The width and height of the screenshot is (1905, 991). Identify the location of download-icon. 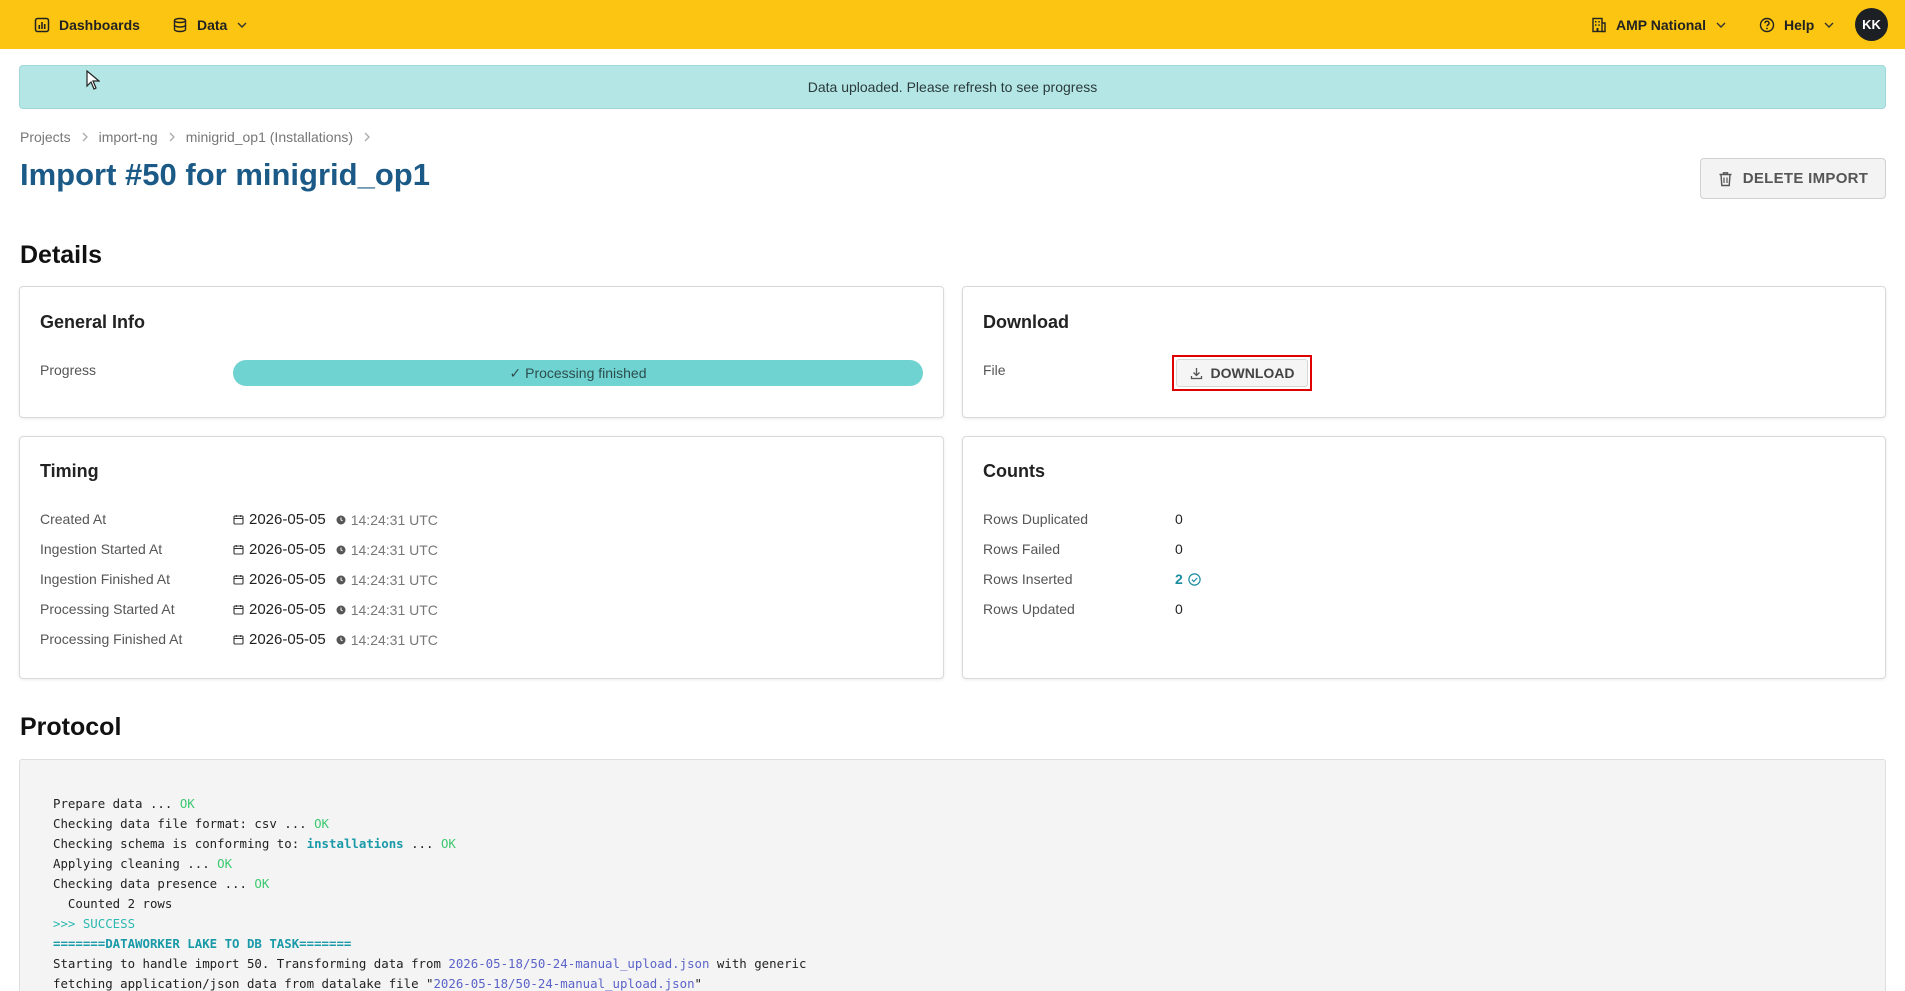
(1196, 373).